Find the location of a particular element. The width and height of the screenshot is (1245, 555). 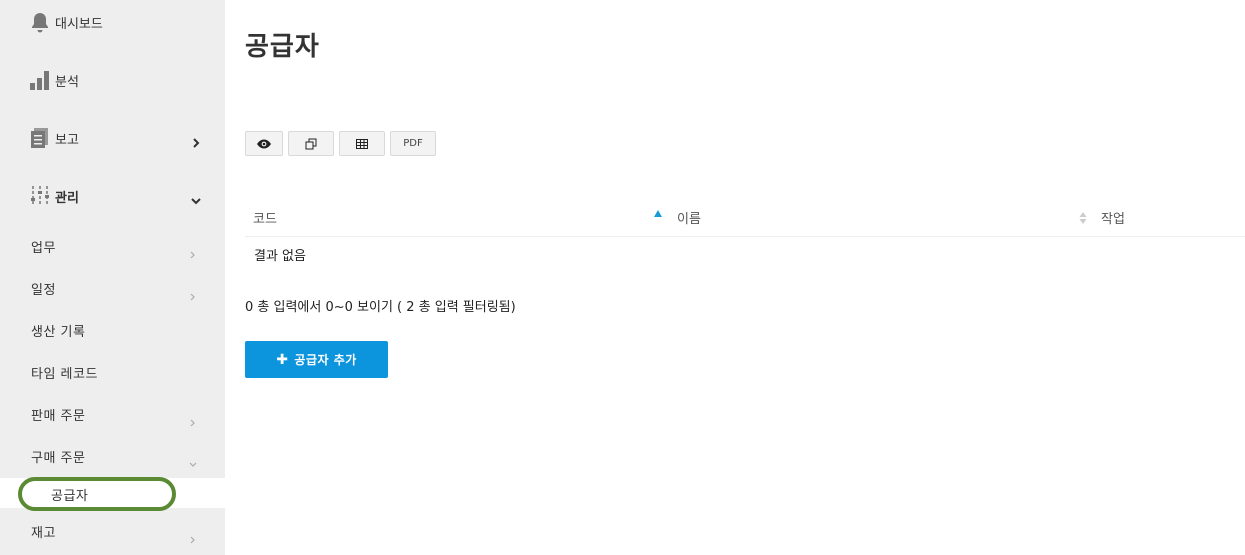

empty-table-message: 결과 없음 is located at coordinates (280, 256).